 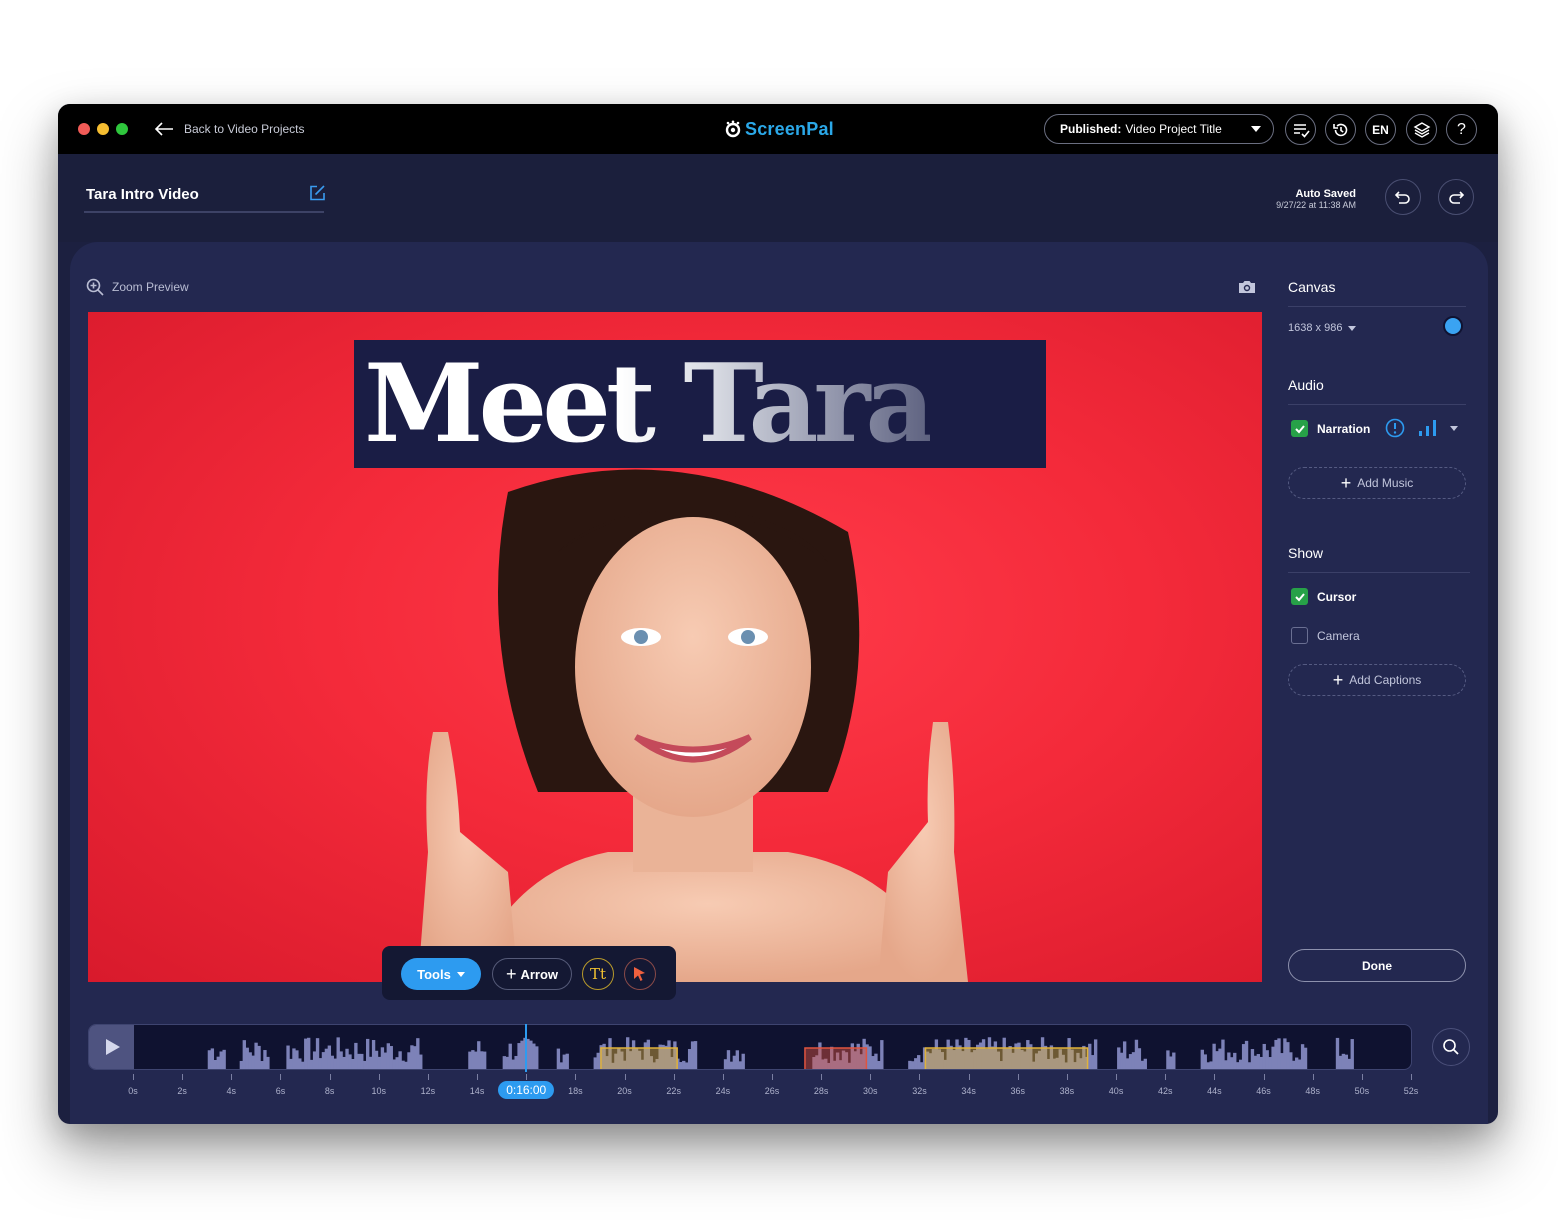 What do you see at coordinates (122, 129) in the screenshot?
I see `maximize-window-button` at bounding box center [122, 129].